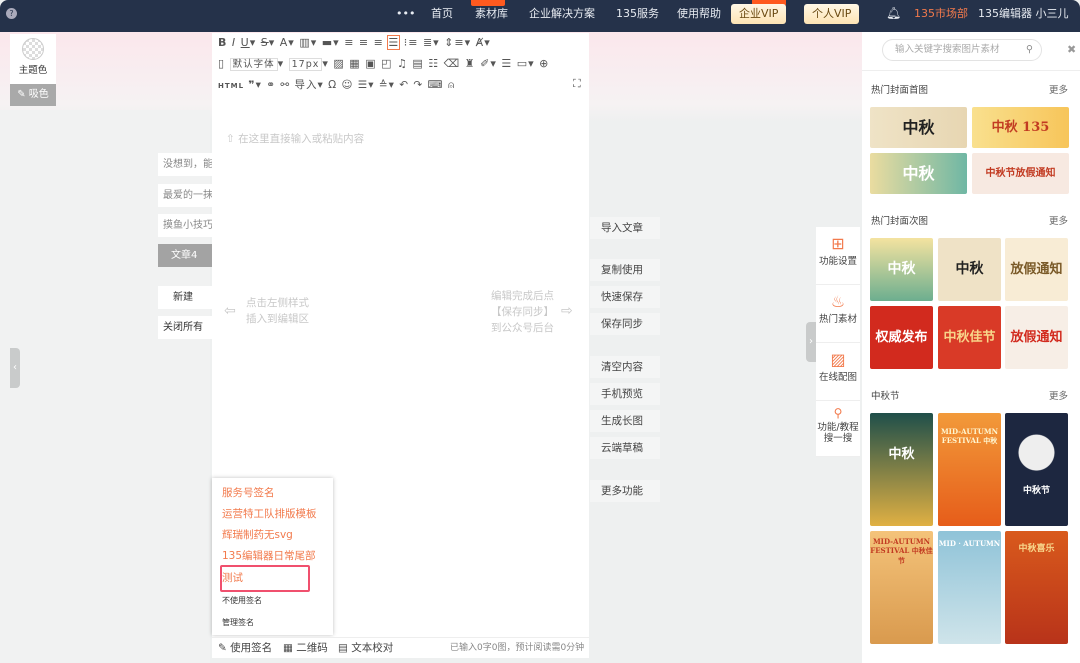 The image size is (1080, 663). I want to click on side-tab-hot: ♨ 热门素材, so click(838, 314).